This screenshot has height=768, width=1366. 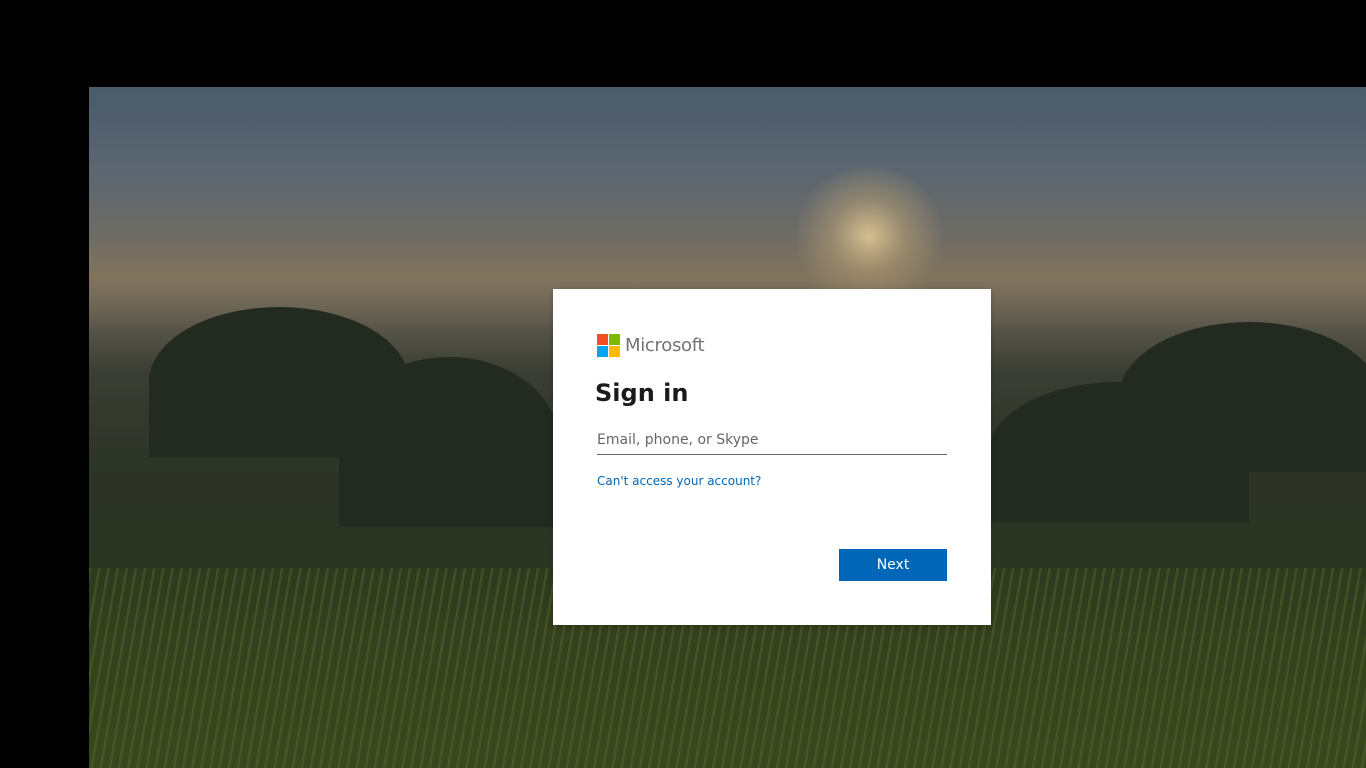 What do you see at coordinates (1119, 452) in the screenshot?
I see `hill-center-right` at bounding box center [1119, 452].